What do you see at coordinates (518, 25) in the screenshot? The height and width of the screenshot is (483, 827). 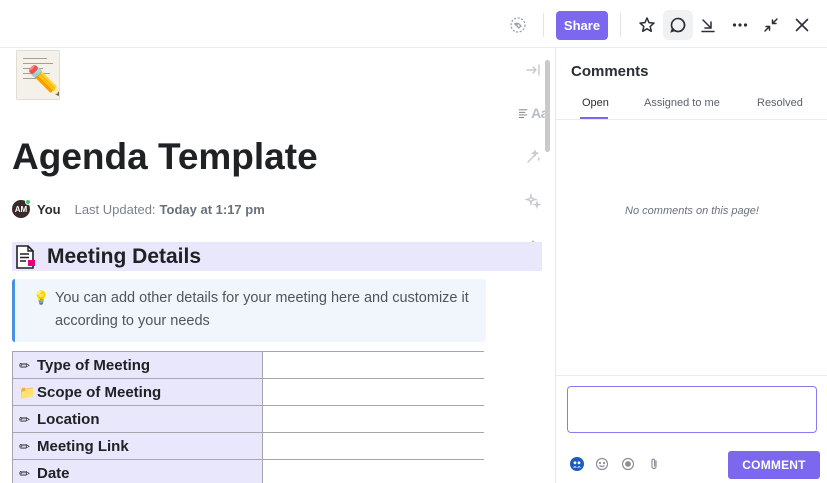 I see `tag-icon` at bounding box center [518, 25].